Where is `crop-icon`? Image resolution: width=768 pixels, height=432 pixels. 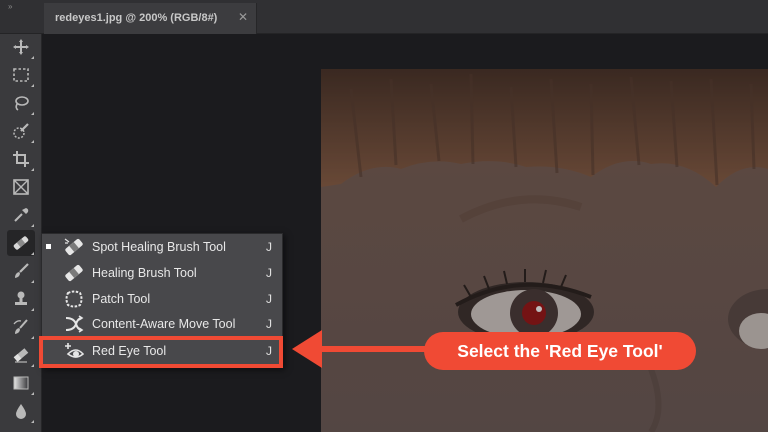
crop-icon is located at coordinates (21, 159).